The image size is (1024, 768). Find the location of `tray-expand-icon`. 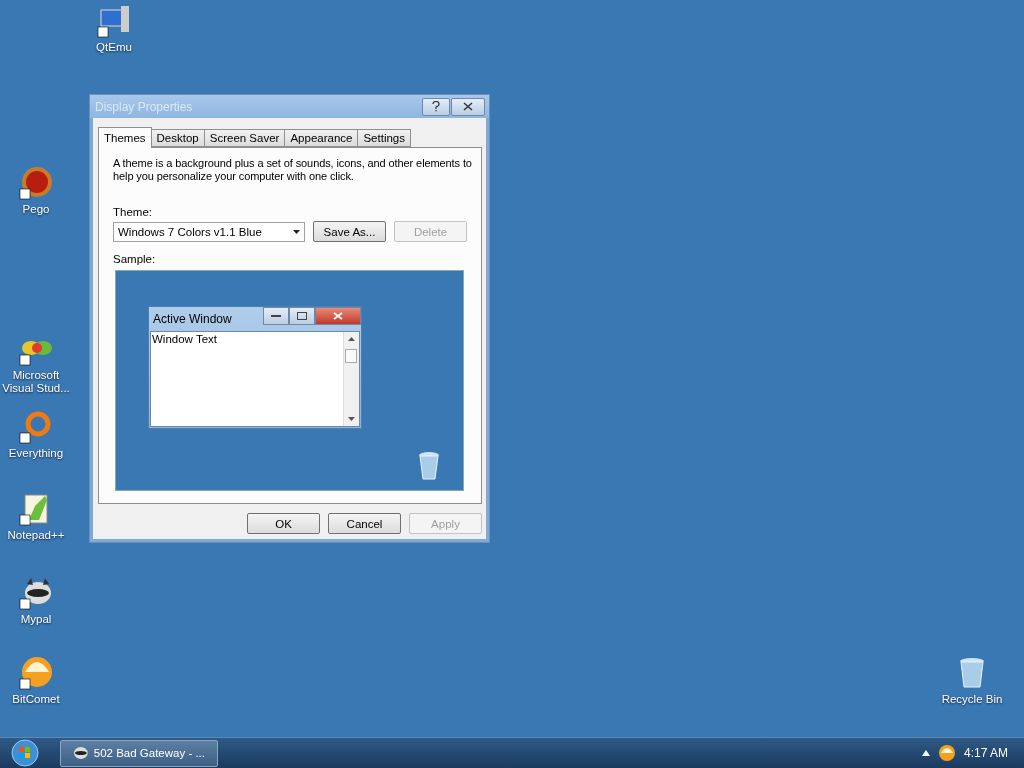

tray-expand-icon is located at coordinates (925, 753).